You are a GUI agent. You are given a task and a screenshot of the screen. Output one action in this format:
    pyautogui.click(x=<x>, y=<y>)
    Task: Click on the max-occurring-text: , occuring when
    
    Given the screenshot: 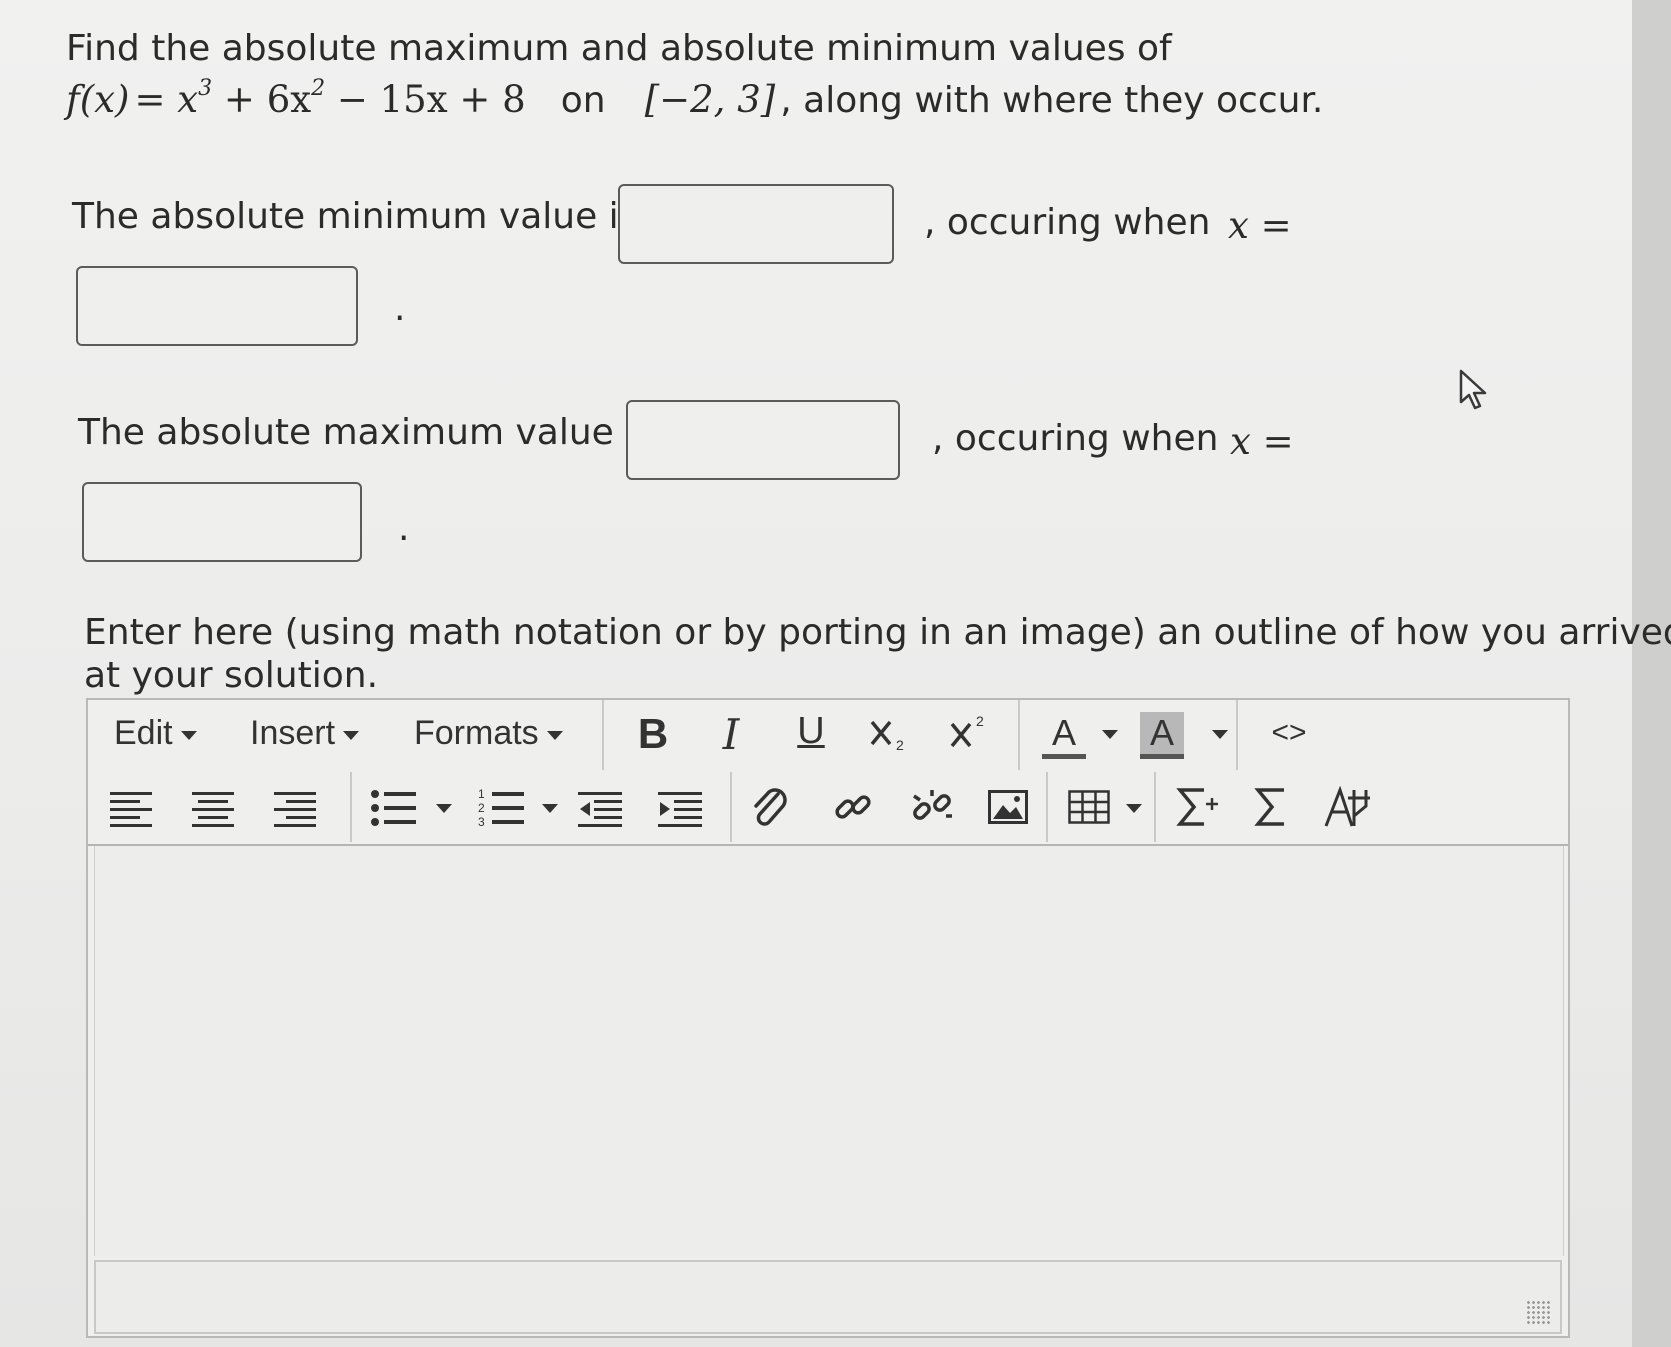 What is the action you would take?
    pyautogui.click(x=1075, y=438)
    